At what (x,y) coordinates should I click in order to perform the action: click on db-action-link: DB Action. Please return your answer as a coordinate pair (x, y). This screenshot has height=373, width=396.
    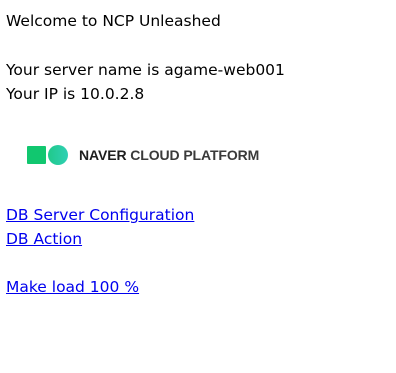
    Looking at the image, I should click on (44, 239).